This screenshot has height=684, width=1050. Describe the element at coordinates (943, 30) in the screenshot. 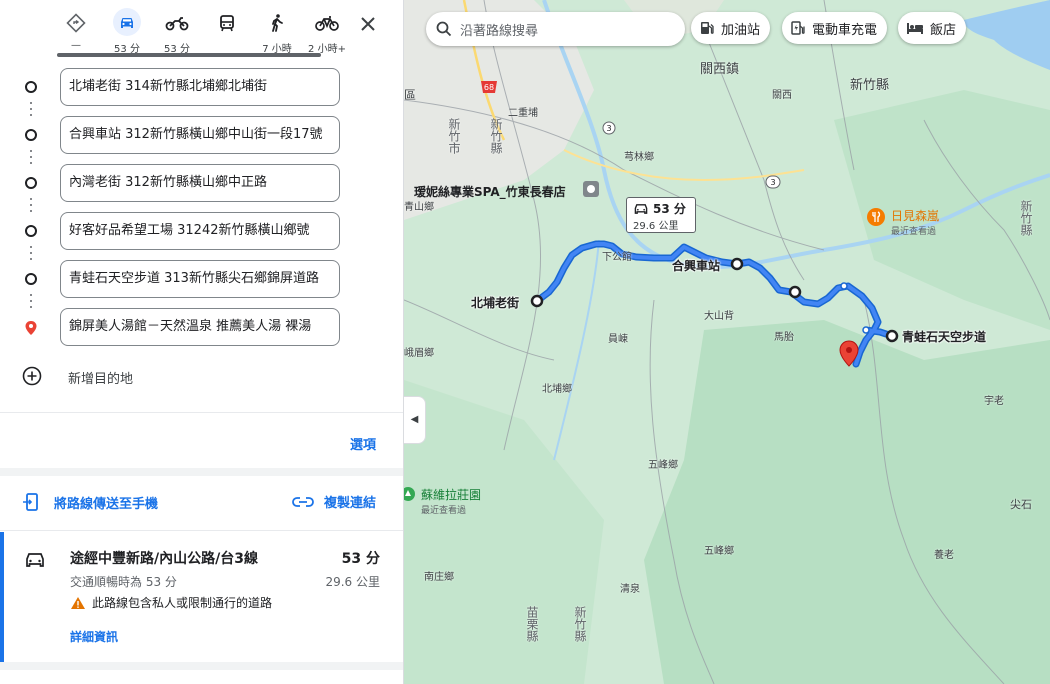

I see `chip-label: 飯店` at that location.